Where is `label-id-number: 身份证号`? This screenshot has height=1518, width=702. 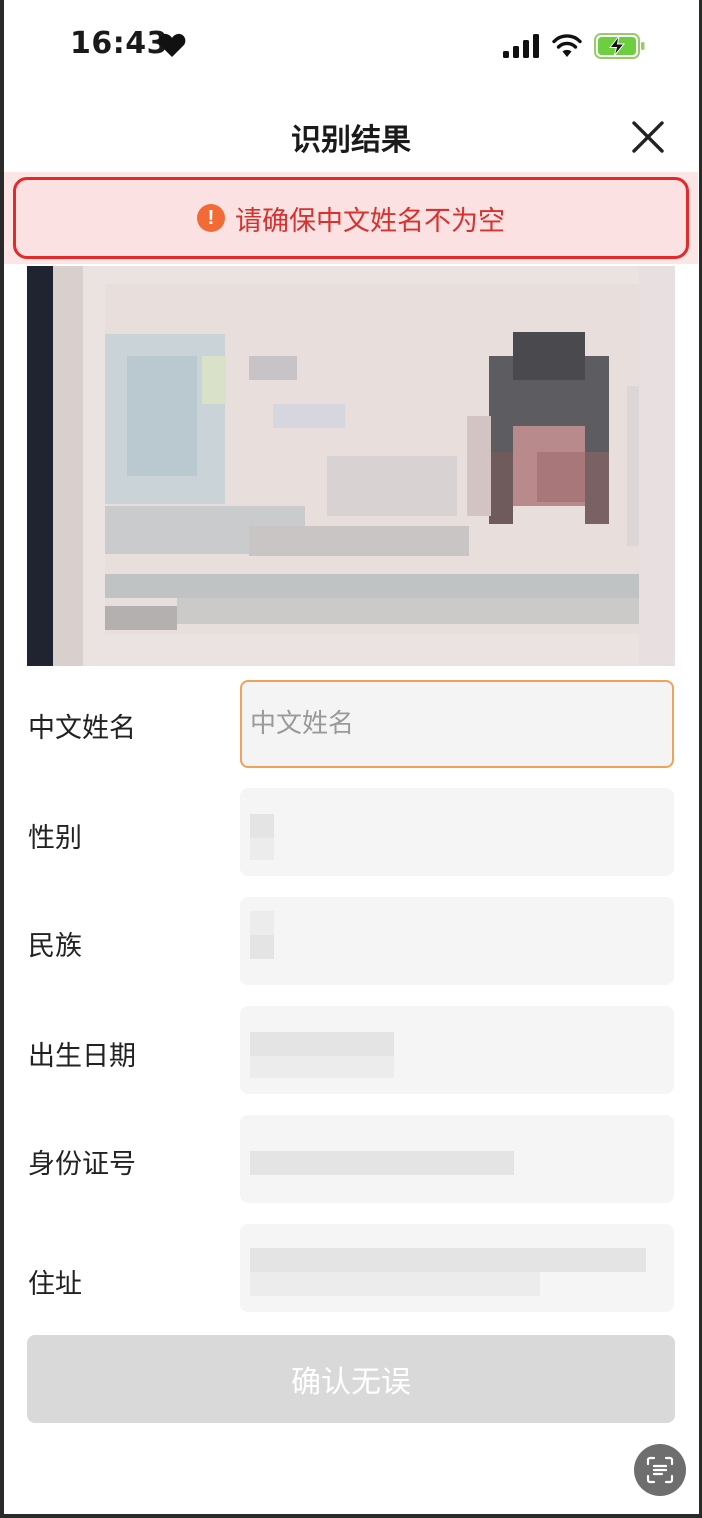 label-id-number: 身份证号 is located at coordinates (82, 1164).